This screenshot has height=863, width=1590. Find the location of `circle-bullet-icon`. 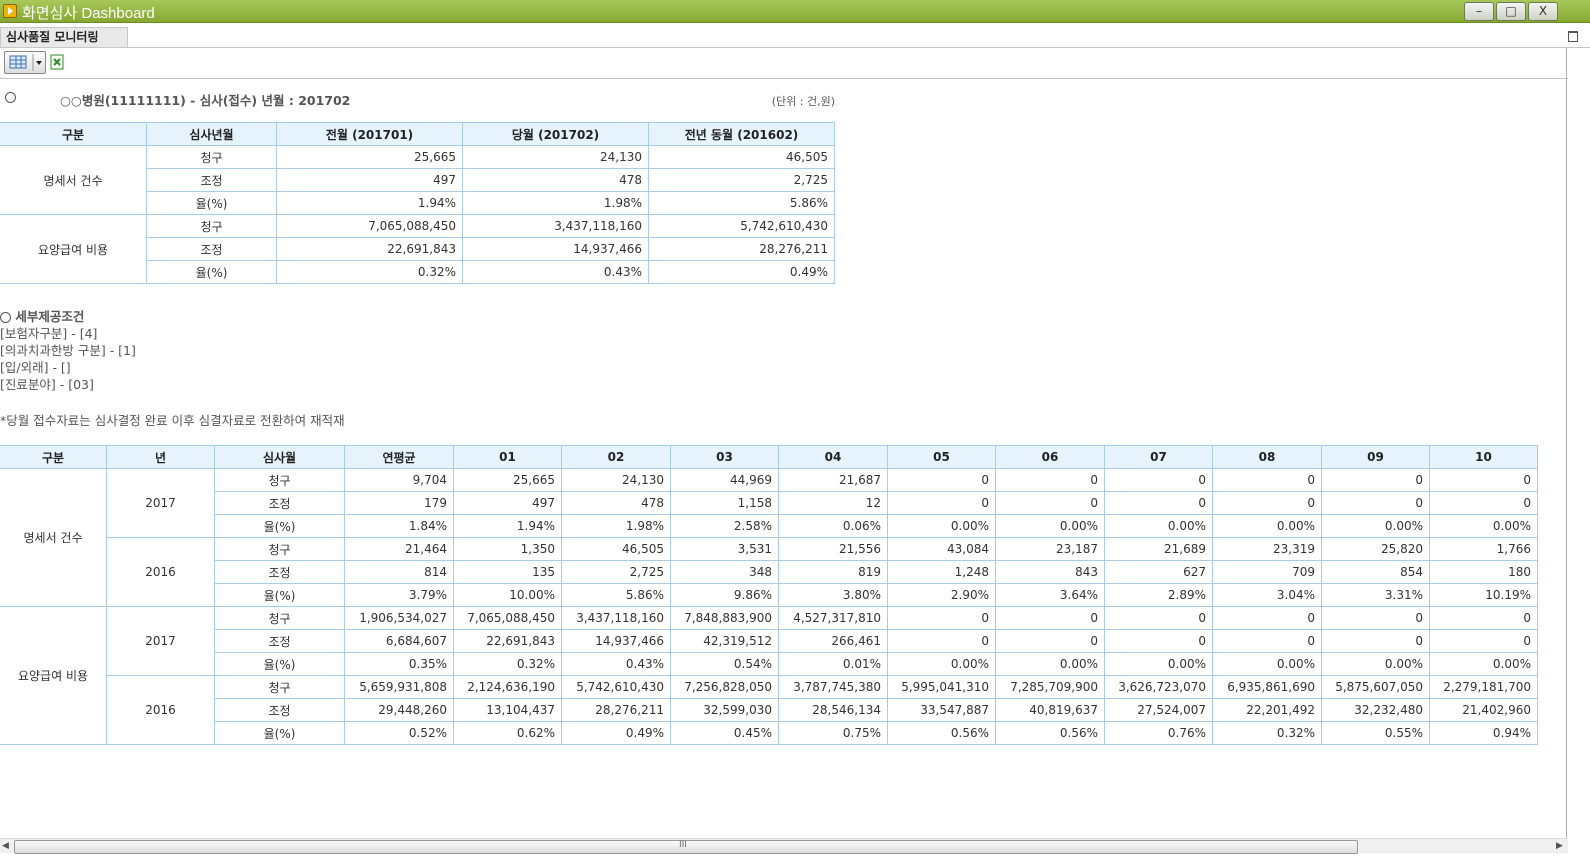

circle-bullet-icon is located at coordinates (10, 97).